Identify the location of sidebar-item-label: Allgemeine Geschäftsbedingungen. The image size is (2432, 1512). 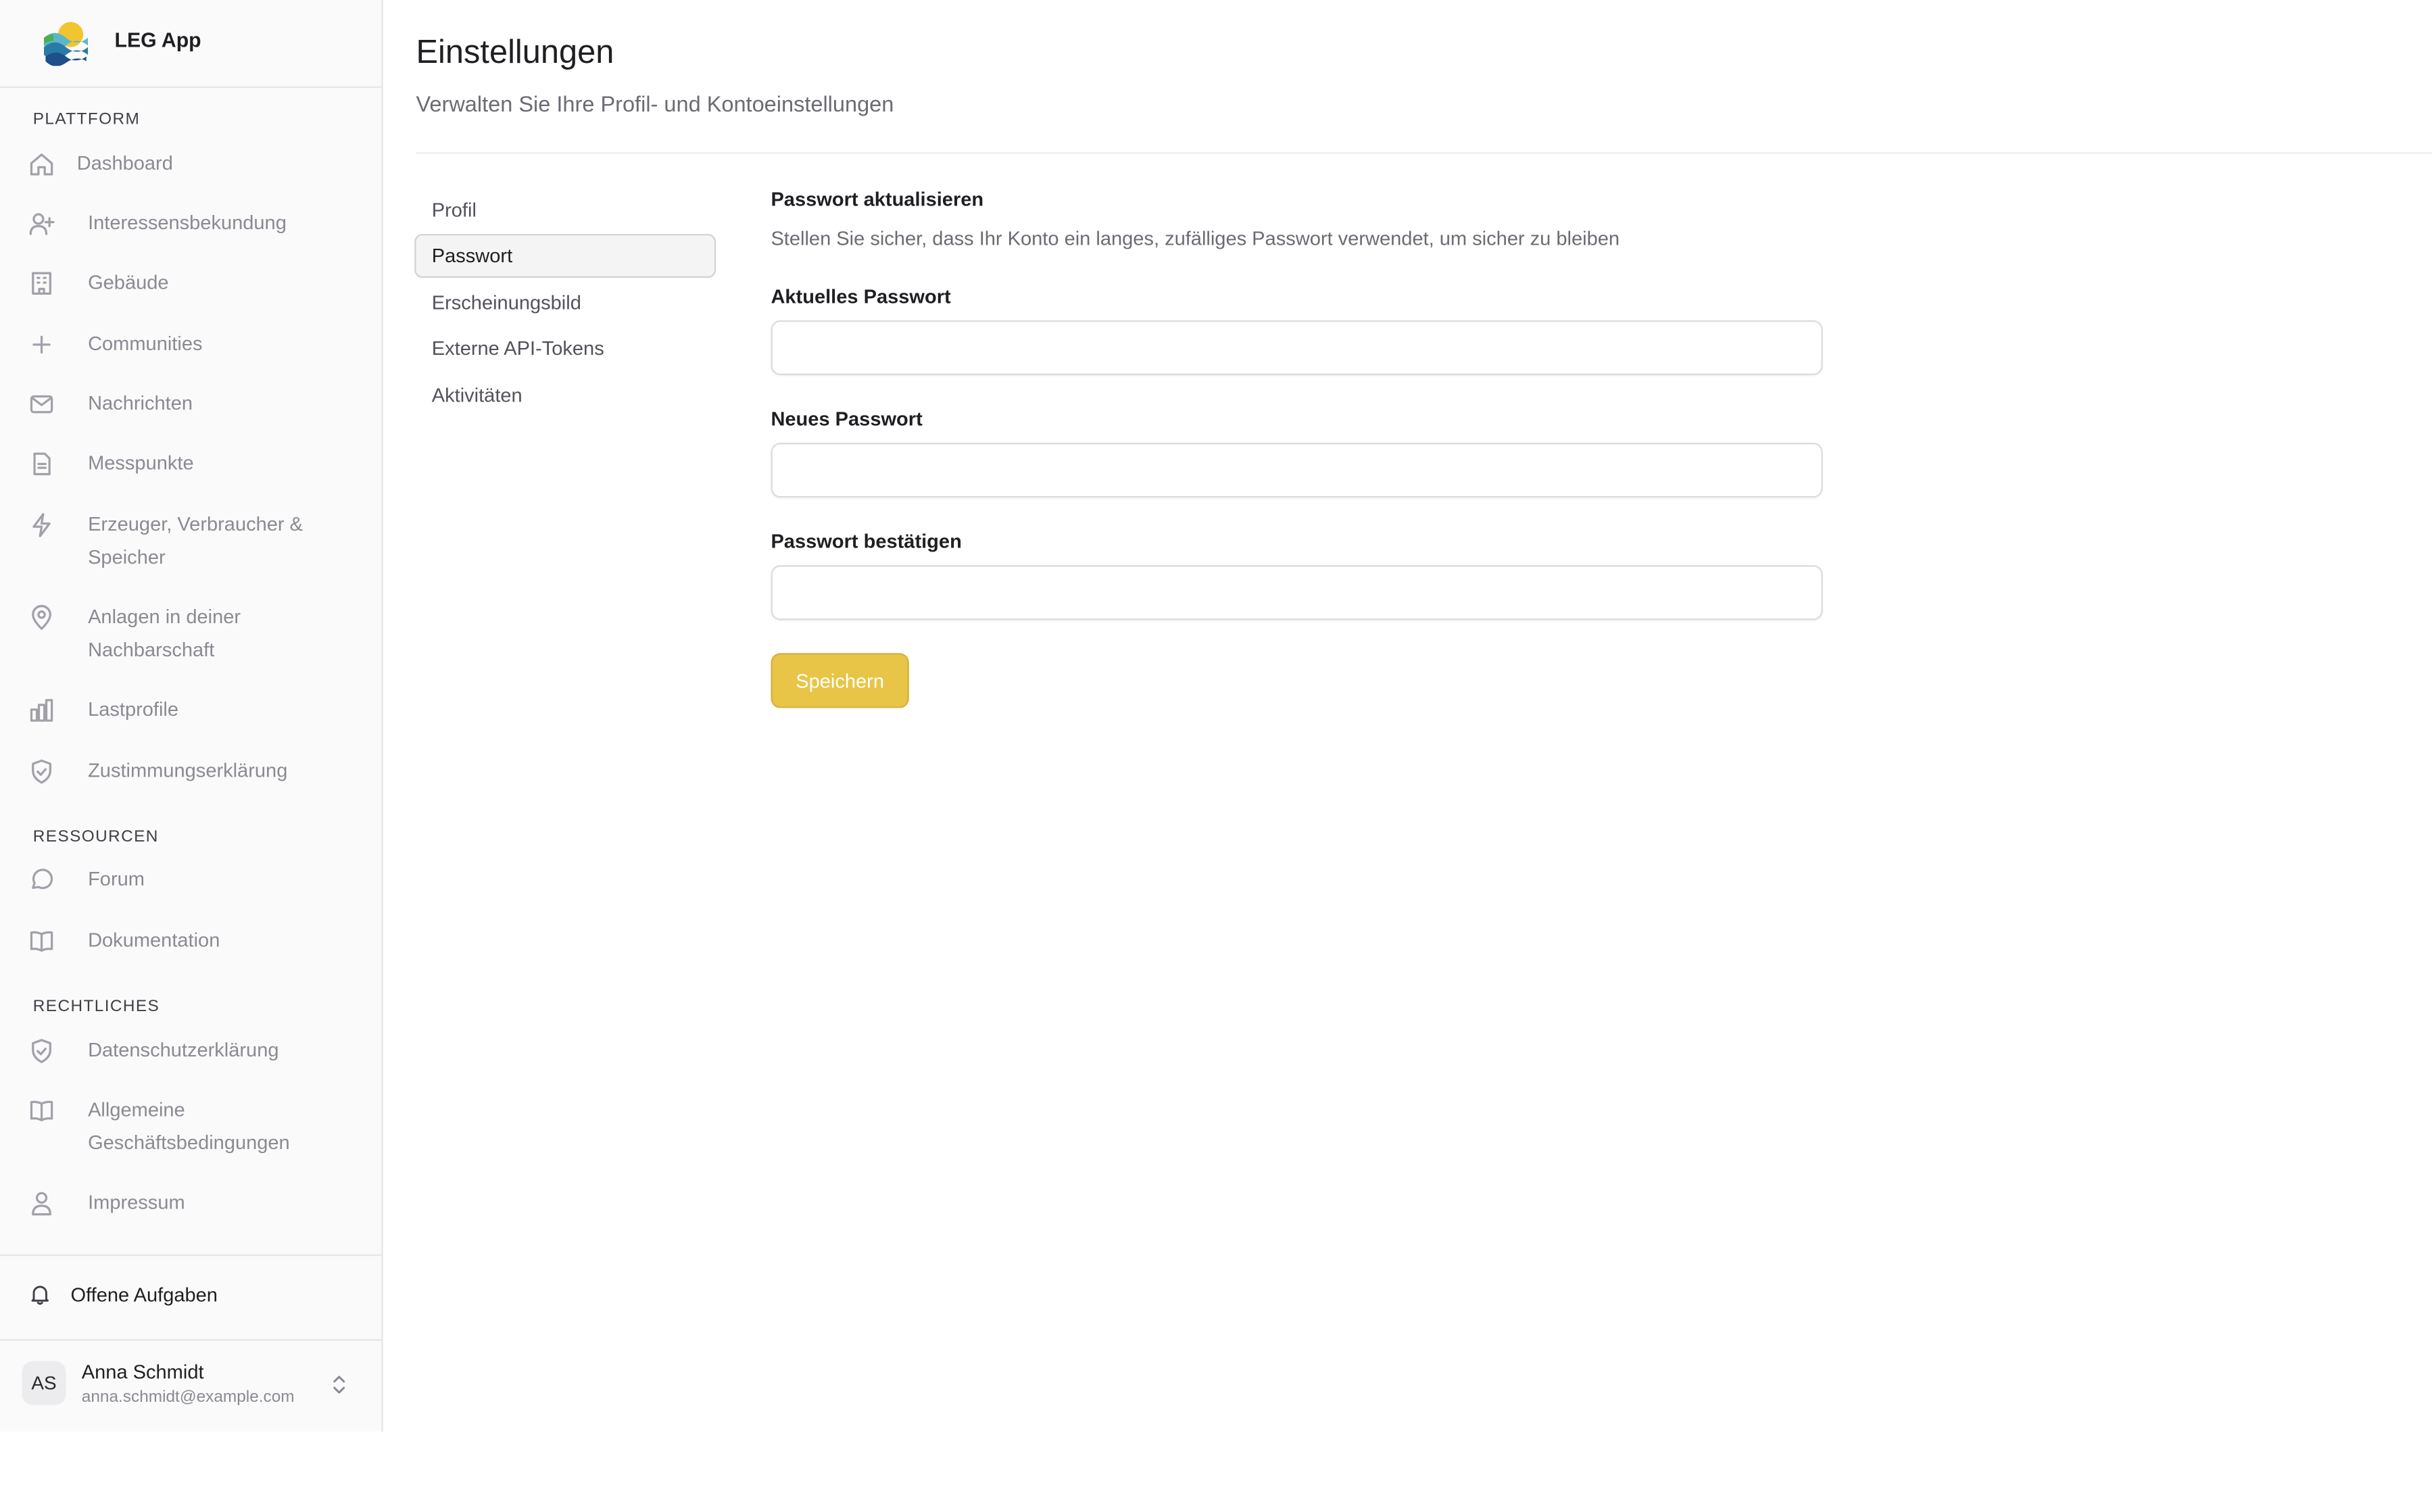
(189, 1126).